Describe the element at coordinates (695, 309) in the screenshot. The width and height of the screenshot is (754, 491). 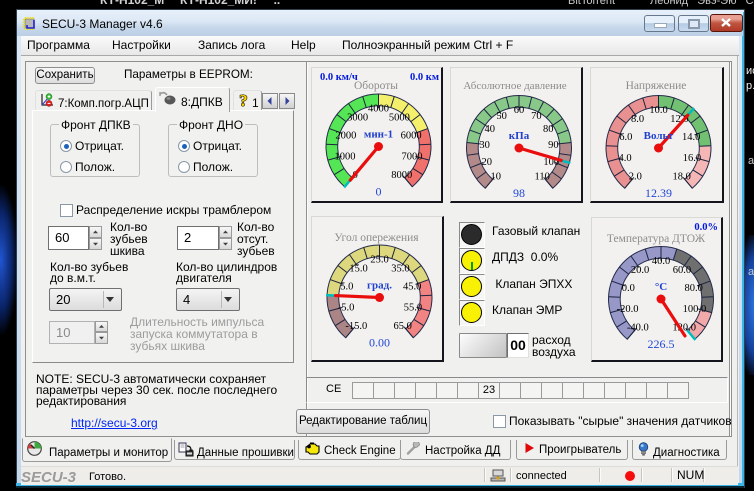
I see `svg-text: 100.0` at that location.